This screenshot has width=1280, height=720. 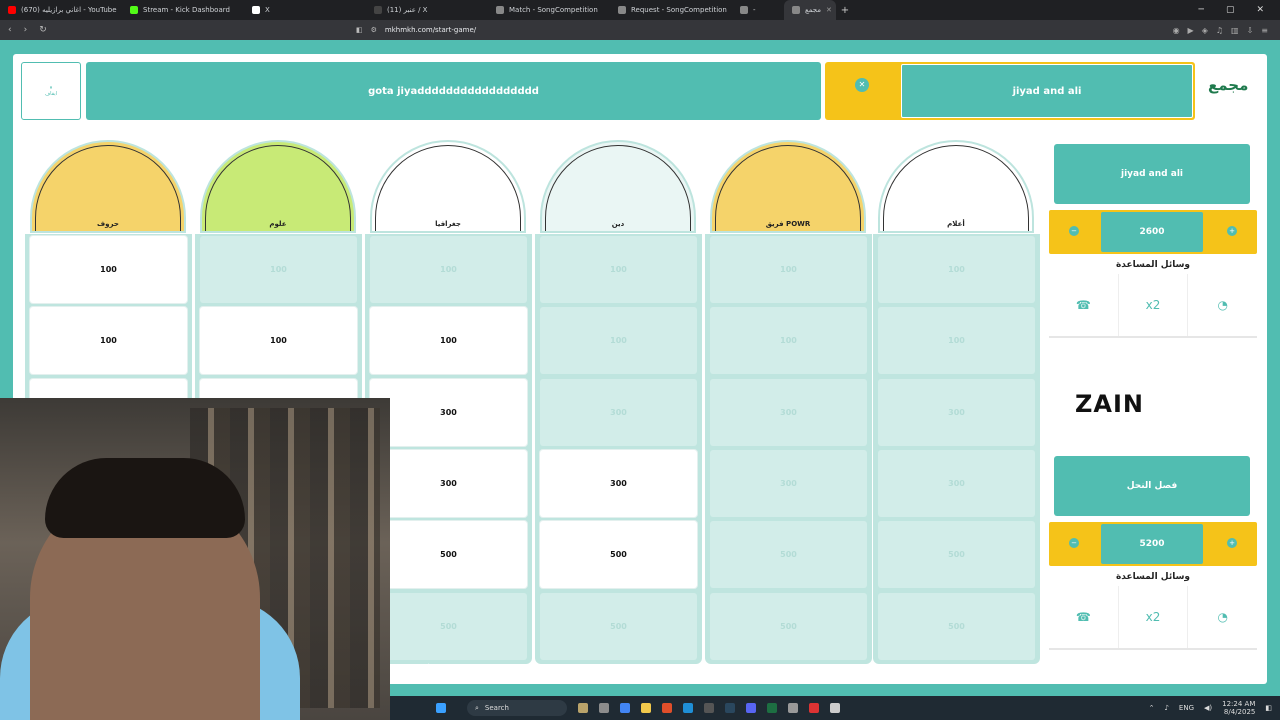 What do you see at coordinates (772, 708) in the screenshot?
I see `excel-icon` at bounding box center [772, 708].